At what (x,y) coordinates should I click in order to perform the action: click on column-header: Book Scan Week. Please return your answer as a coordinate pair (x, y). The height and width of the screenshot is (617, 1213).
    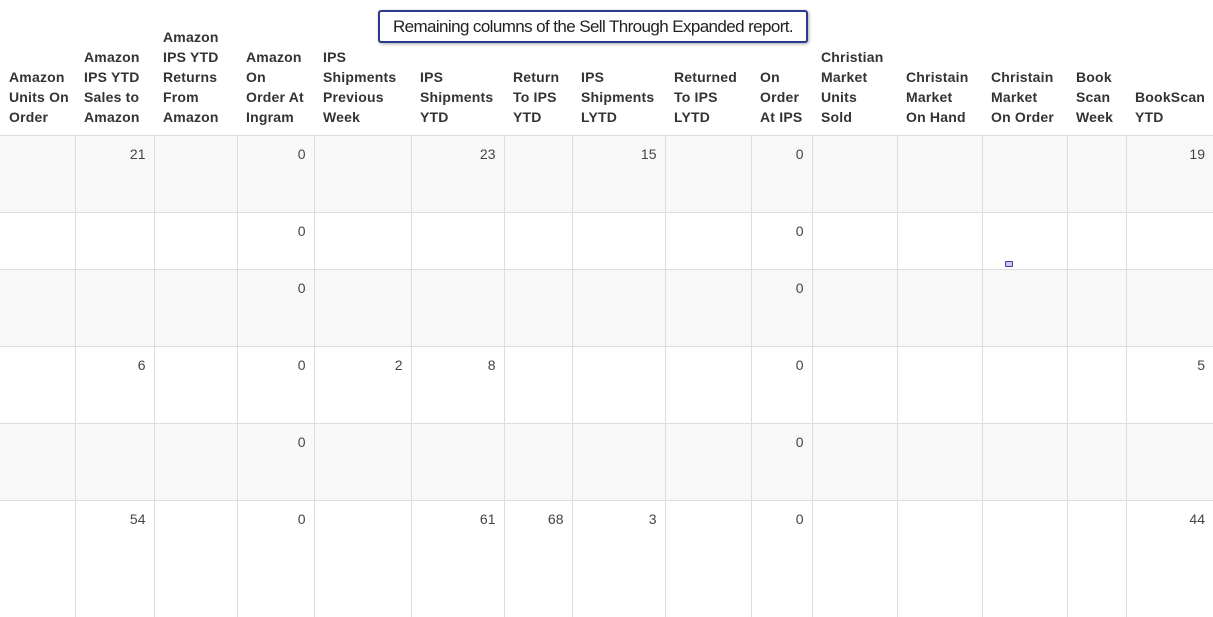
    Looking at the image, I should click on (1096, 67).